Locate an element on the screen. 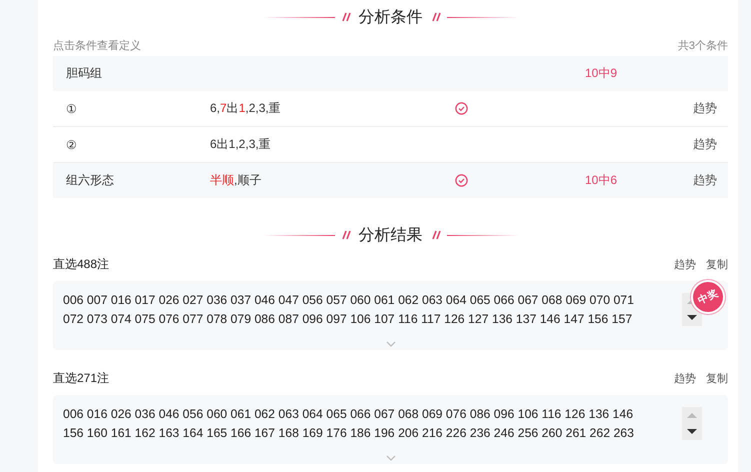  scroll-buttons is located at coordinates (692, 423).